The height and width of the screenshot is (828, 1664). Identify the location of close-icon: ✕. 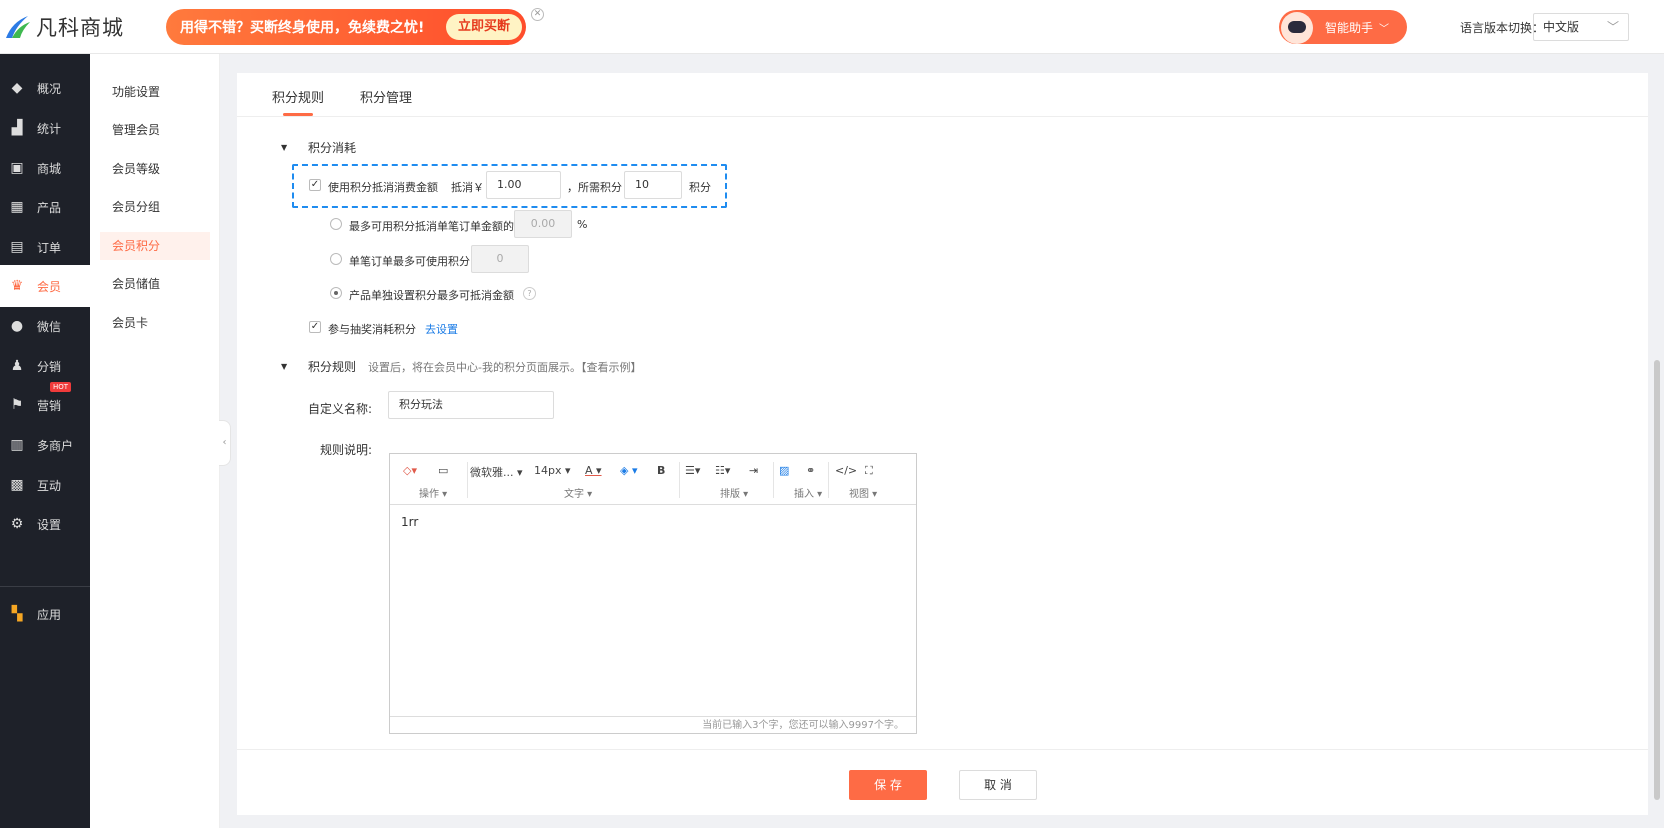
(537, 14).